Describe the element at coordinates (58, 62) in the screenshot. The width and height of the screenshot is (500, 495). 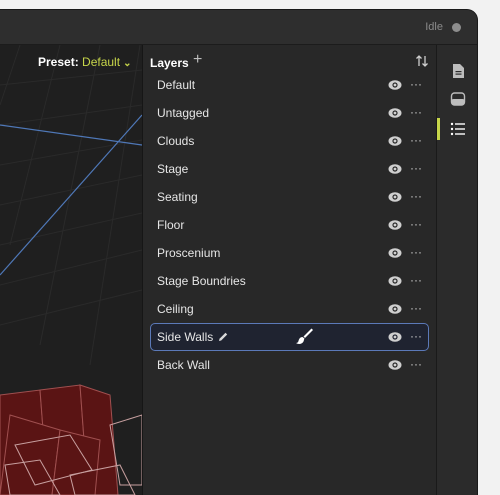
I see `preset-label: Preset:` at that location.